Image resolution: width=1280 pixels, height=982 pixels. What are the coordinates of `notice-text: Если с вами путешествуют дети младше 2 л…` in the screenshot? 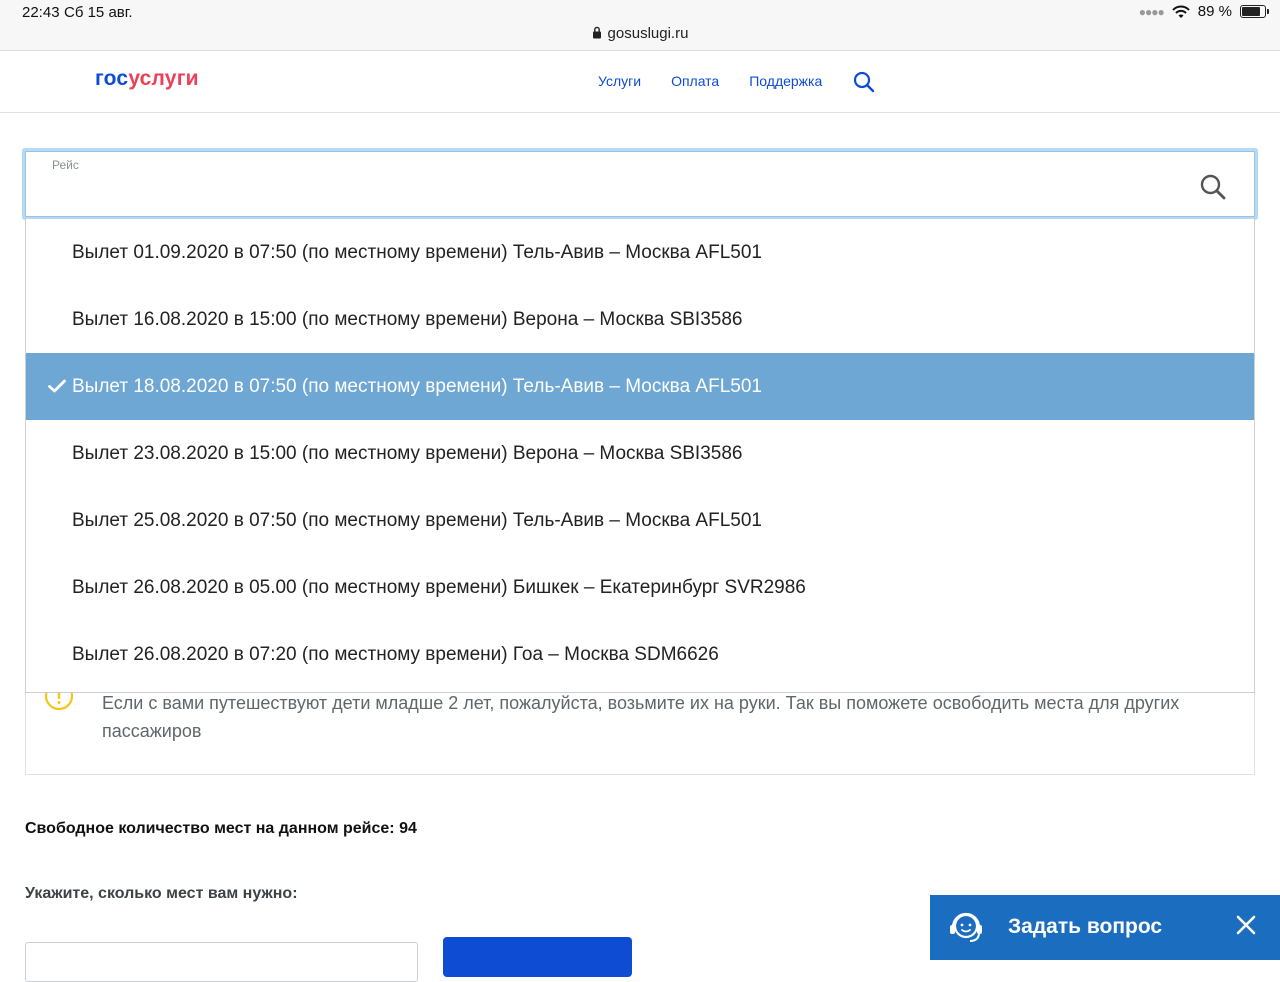 It's located at (641, 717).